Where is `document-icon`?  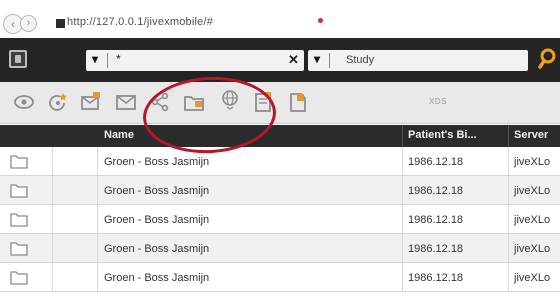
document-icon is located at coordinates (263, 102).